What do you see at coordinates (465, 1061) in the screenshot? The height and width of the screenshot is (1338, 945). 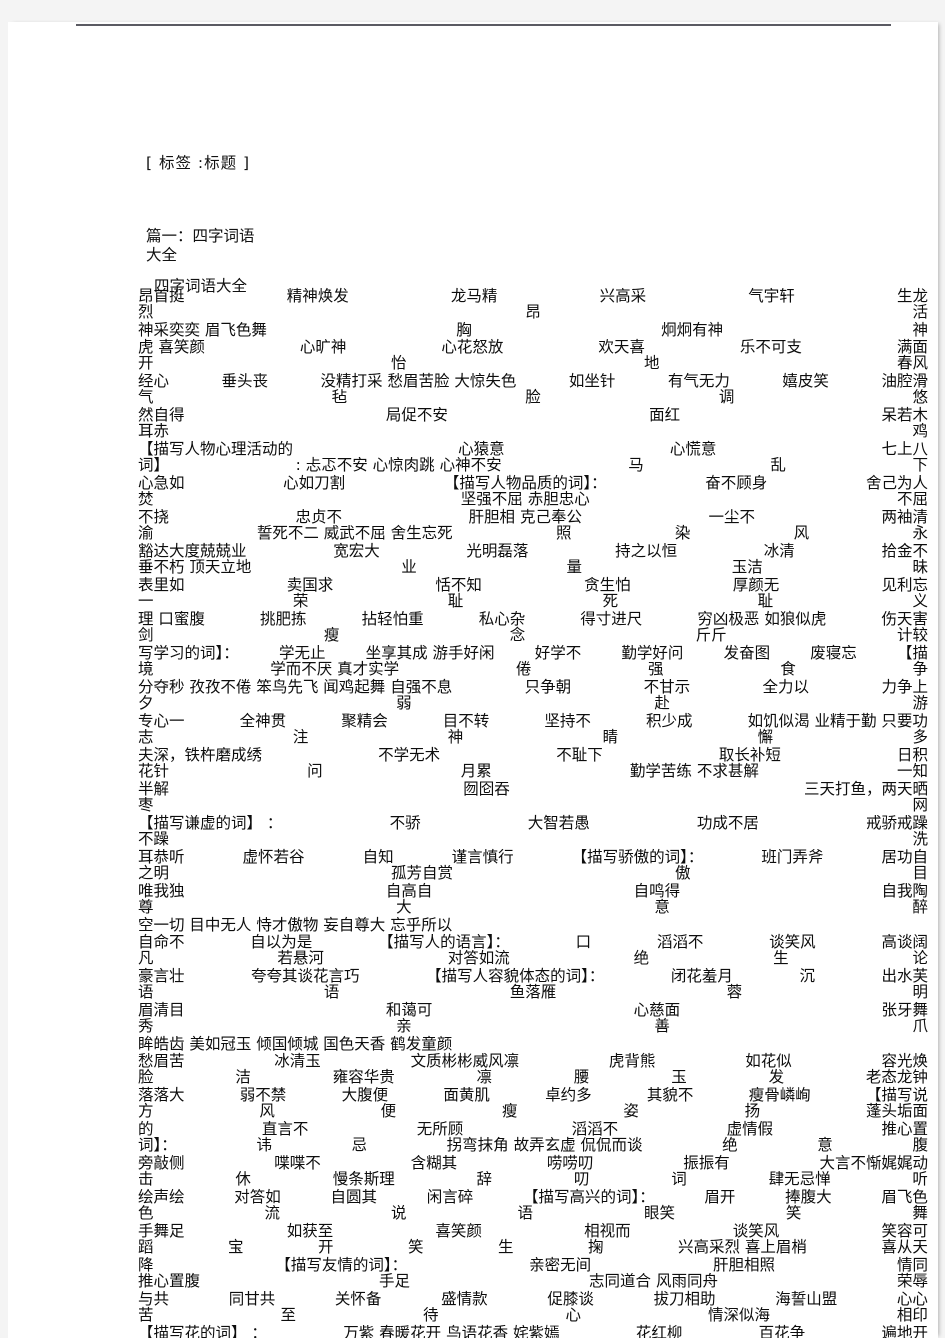 I see `idiom-cell: 文质彬彬威风凛` at bounding box center [465, 1061].